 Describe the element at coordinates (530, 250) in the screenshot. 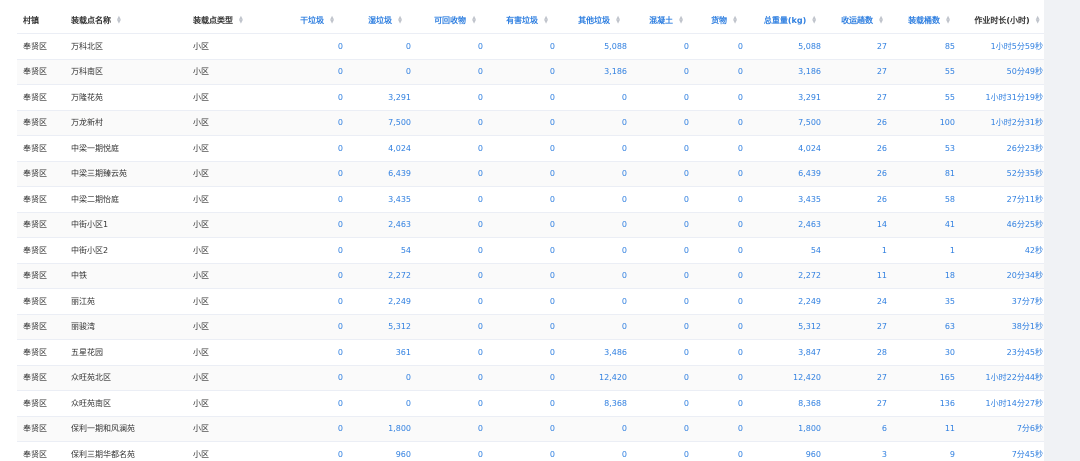

I see `table-row: 奉贤区 中街小区2 小区 0 54 0 0 0 0 0 54 1 1 42秒` at that location.